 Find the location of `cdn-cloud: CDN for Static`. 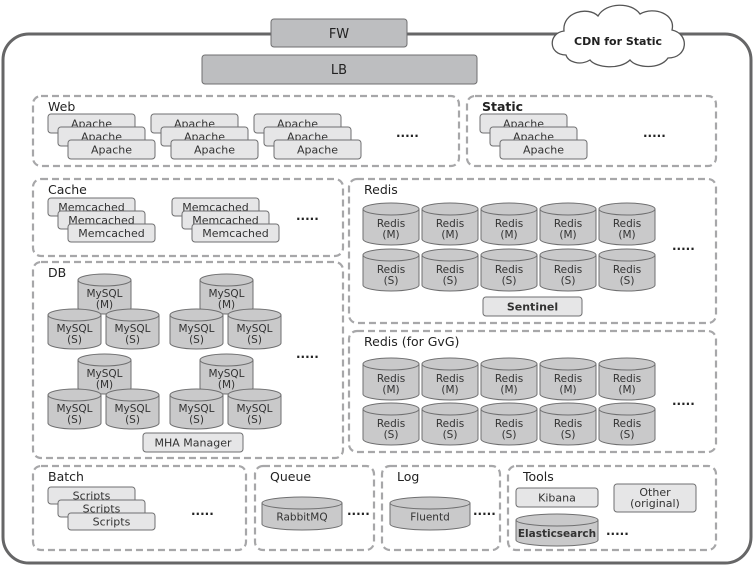

cdn-cloud: CDN for Static is located at coordinates (618, 36).